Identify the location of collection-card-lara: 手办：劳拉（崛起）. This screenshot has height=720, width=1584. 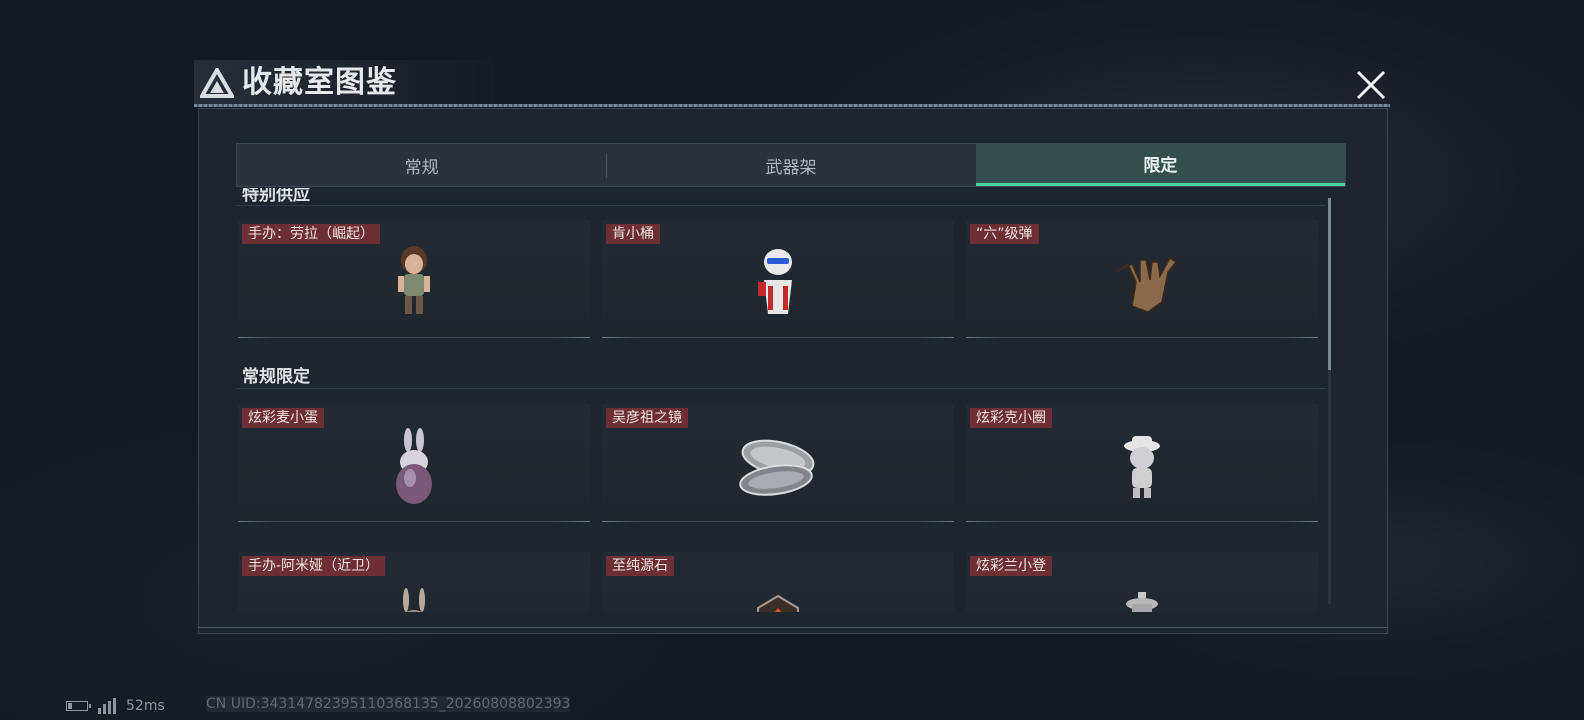
(414, 279).